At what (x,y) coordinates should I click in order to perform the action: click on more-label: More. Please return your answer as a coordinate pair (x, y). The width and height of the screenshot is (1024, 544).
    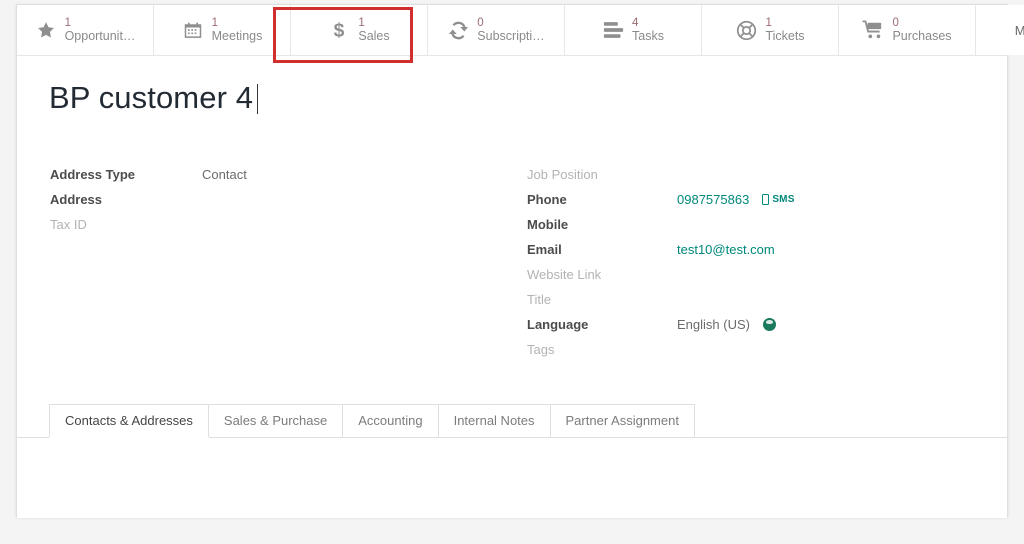
    Looking at the image, I should click on (1019, 30).